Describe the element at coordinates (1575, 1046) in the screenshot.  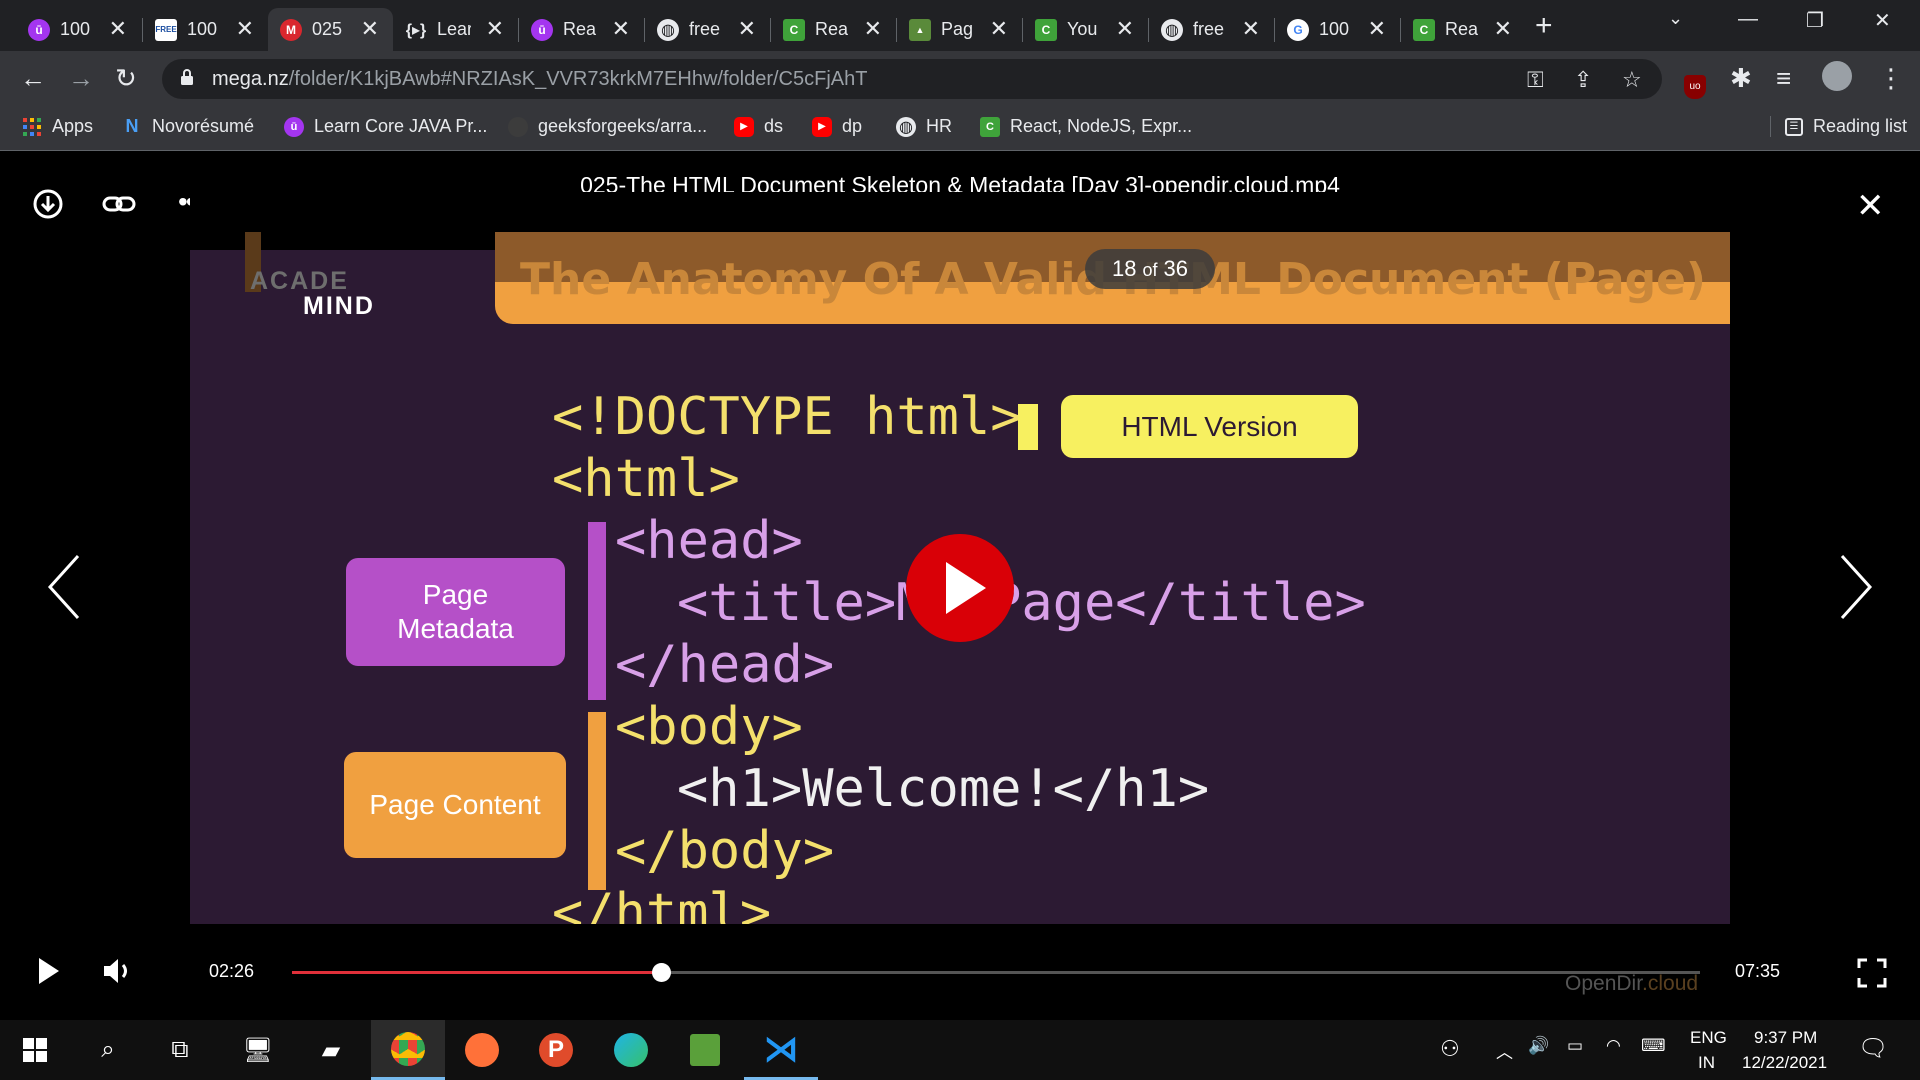
I see `battery-icon: ▭` at that location.